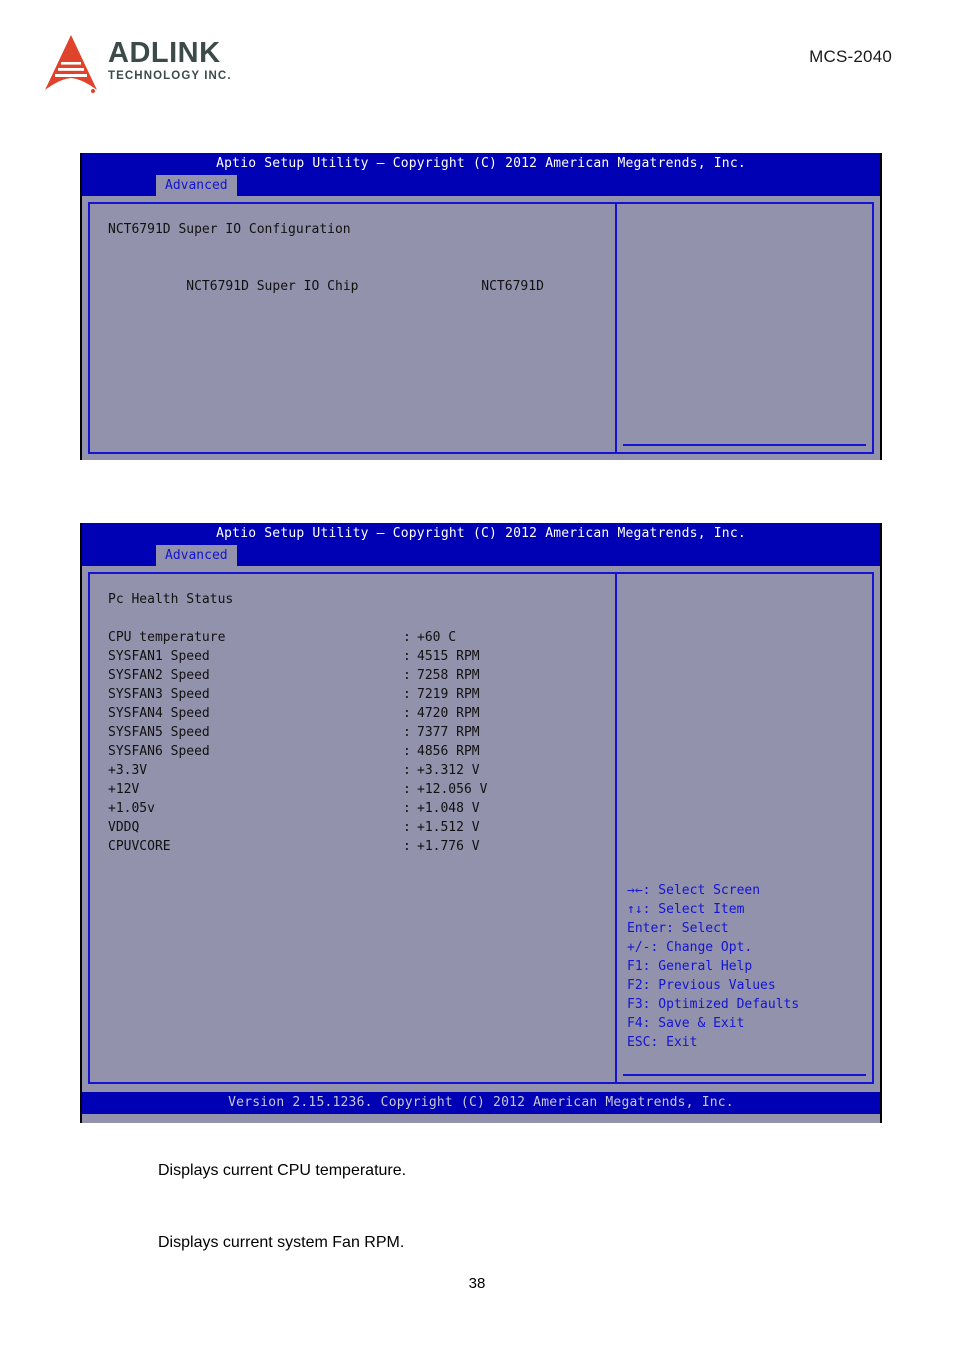 This screenshot has height=1350, width=954. I want to click on tab-advanced-2: Advanced, so click(196, 555).